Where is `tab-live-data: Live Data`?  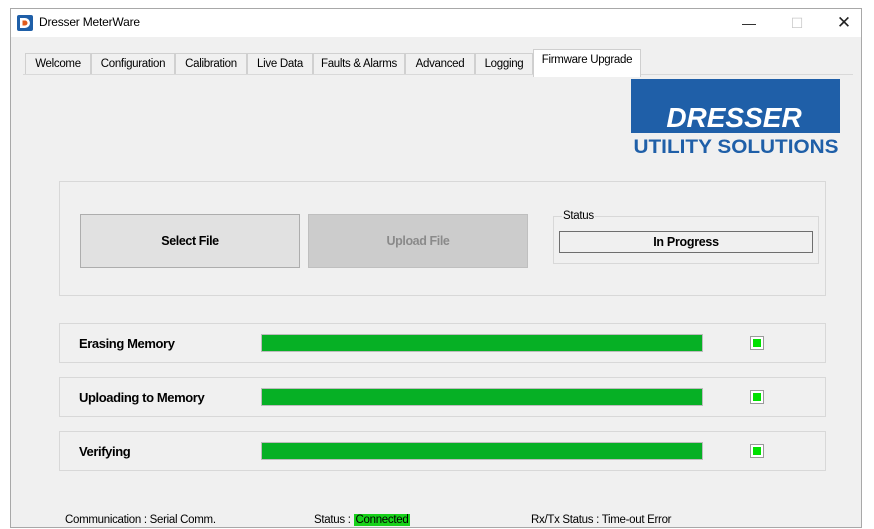 tab-live-data: Live Data is located at coordinates (280, 64).